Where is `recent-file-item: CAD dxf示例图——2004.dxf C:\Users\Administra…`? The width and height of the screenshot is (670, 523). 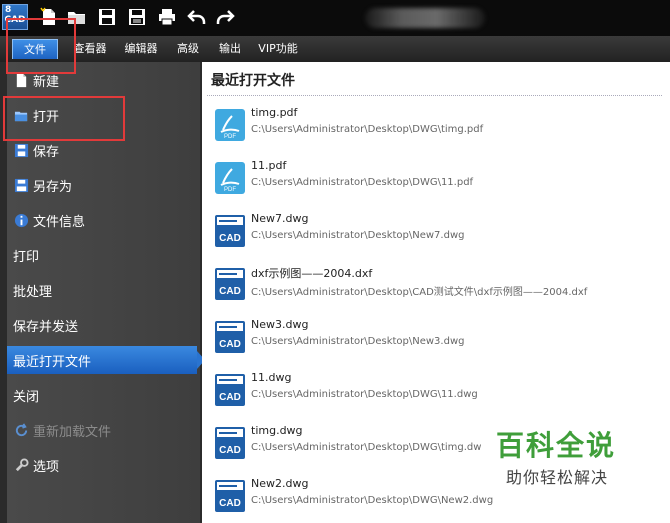 recent-file-item: CAD dxf示例图——2004.dxf C:\Users\Administra… is located at coordinates (437, 286).